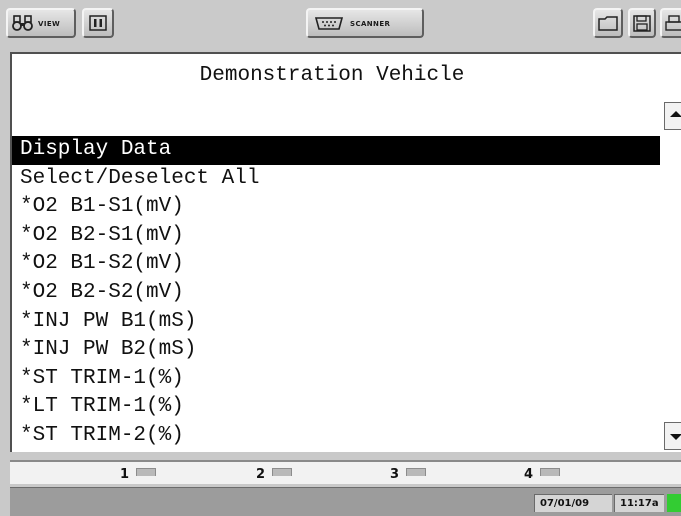 This screenshot has height=516, width=681. What do you see at coordinates (370, 24) in the screenshot?
I see `scanner-button-label: SCANNER` at bounding box center [370, 24].